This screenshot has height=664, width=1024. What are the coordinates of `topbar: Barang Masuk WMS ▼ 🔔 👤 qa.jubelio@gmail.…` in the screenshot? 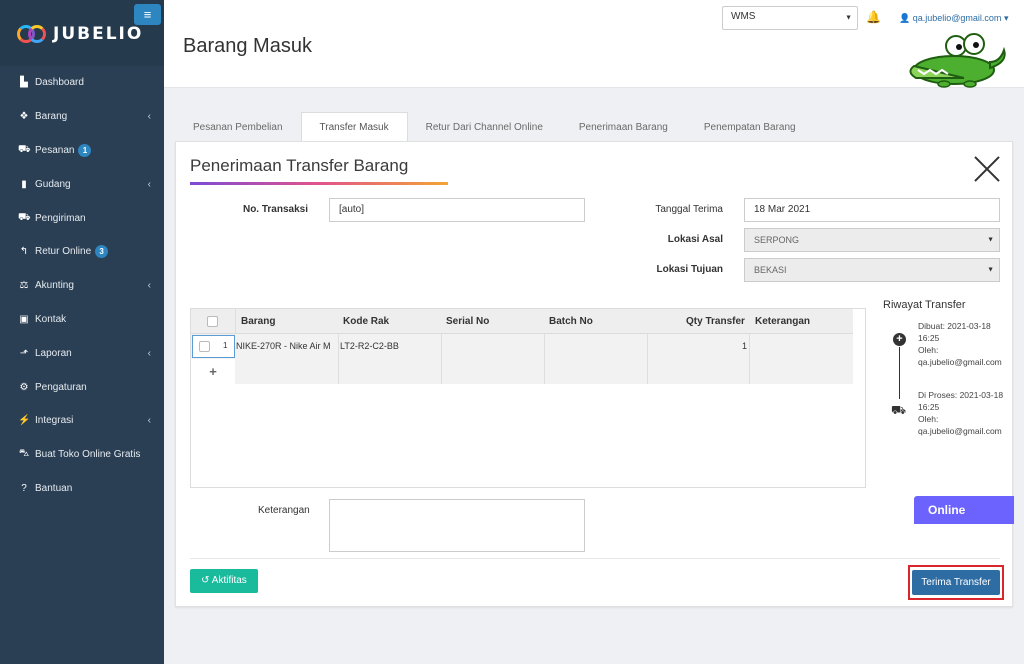 It's located at (594, 44).